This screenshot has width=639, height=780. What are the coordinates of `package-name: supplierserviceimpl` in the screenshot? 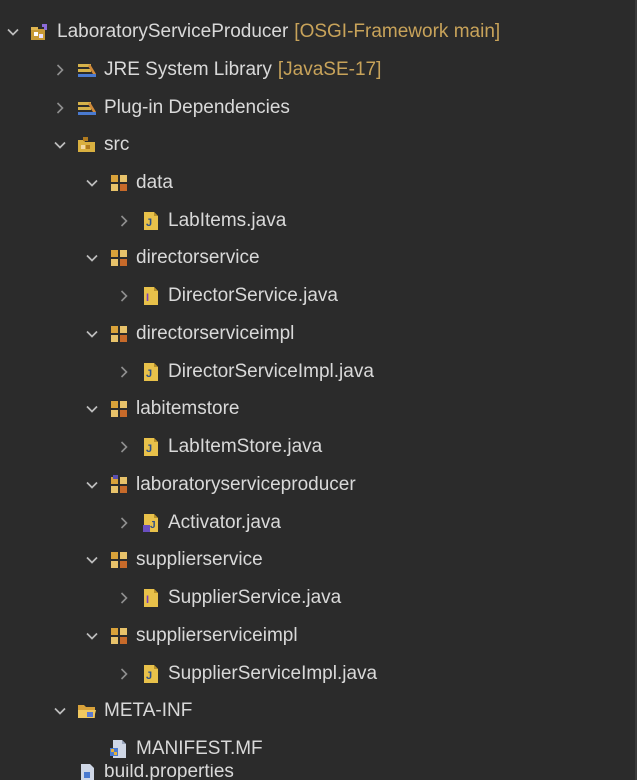 It's located at (217, 635).